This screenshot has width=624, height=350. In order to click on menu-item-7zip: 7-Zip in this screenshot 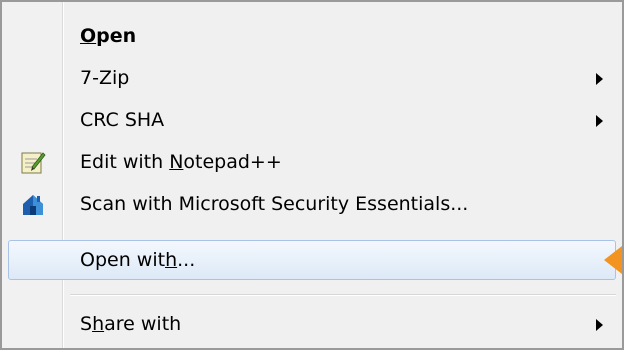, I will do `click(311, 78)`.